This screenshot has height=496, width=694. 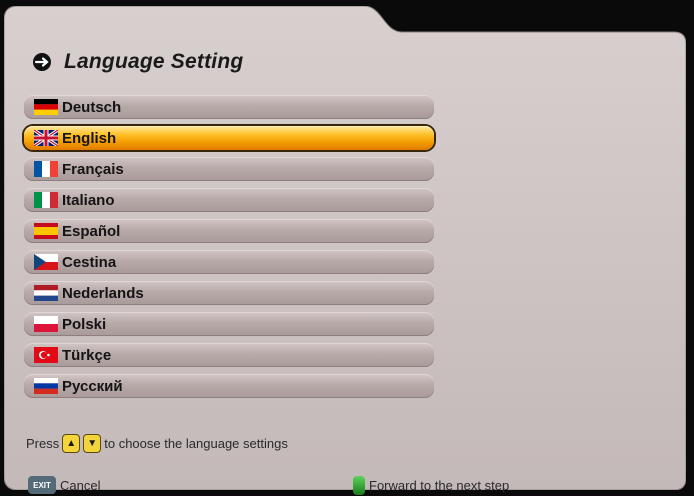 I want to click on flag-ru-icon, so click(x=46, y=386).